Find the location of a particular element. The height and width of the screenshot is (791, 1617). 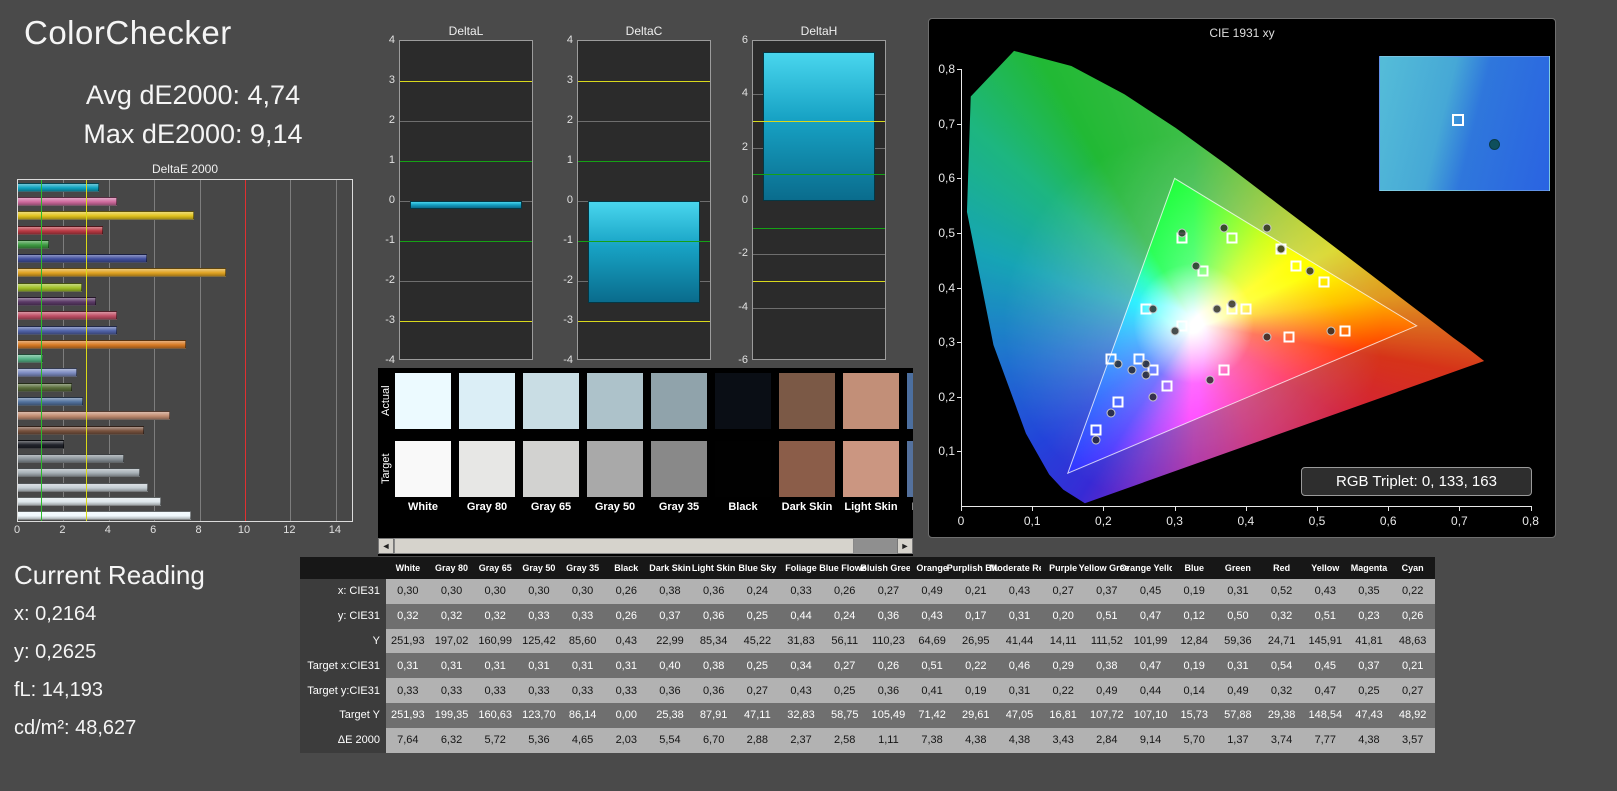

swatch-row-label: Actual is located at coordinates (386, 401).